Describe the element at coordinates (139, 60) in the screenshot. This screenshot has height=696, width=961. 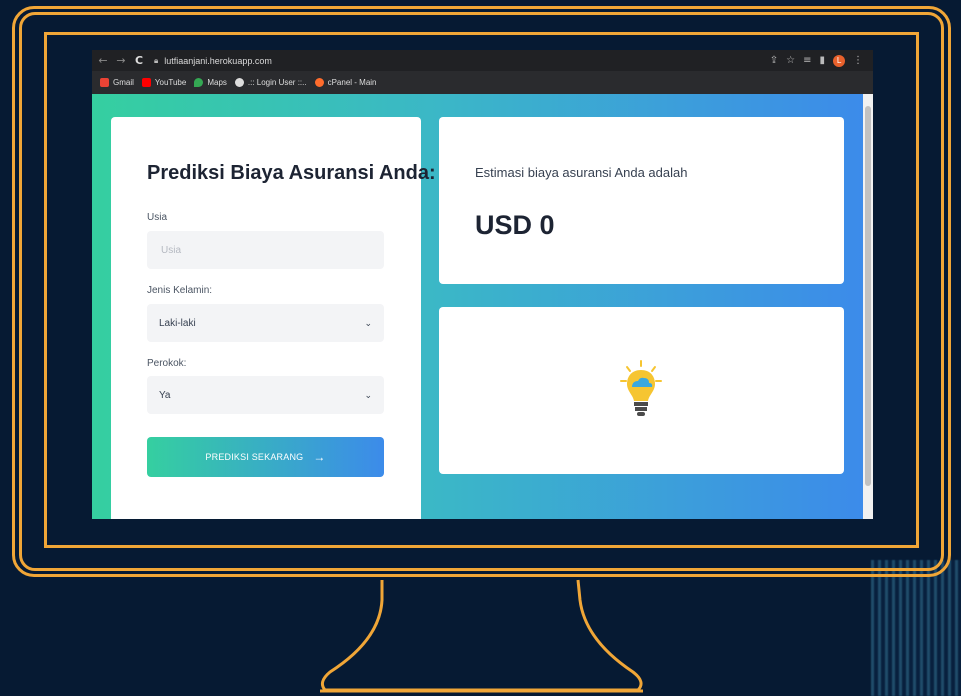
I see `reload-icon: C` at that location.